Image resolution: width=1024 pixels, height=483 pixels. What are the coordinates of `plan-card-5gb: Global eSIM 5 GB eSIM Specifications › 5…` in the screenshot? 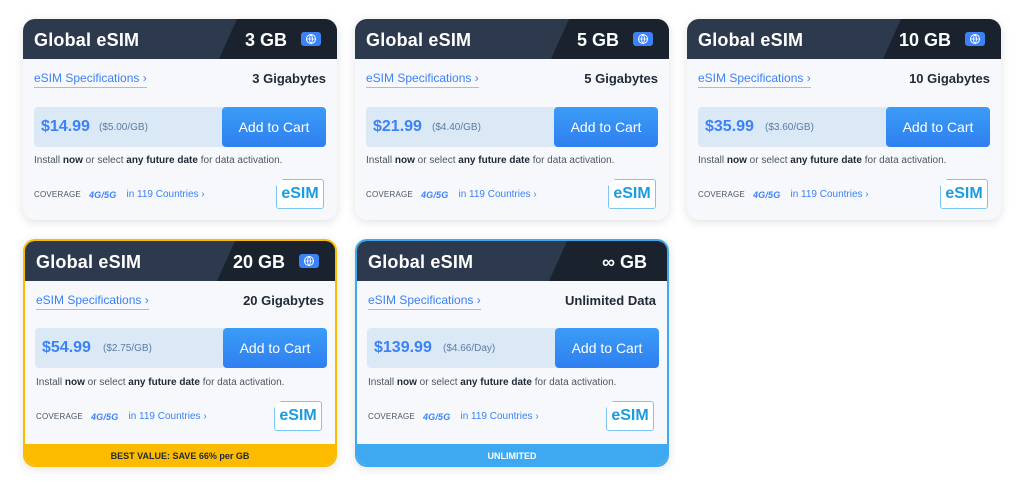 It's located at (512, 119).